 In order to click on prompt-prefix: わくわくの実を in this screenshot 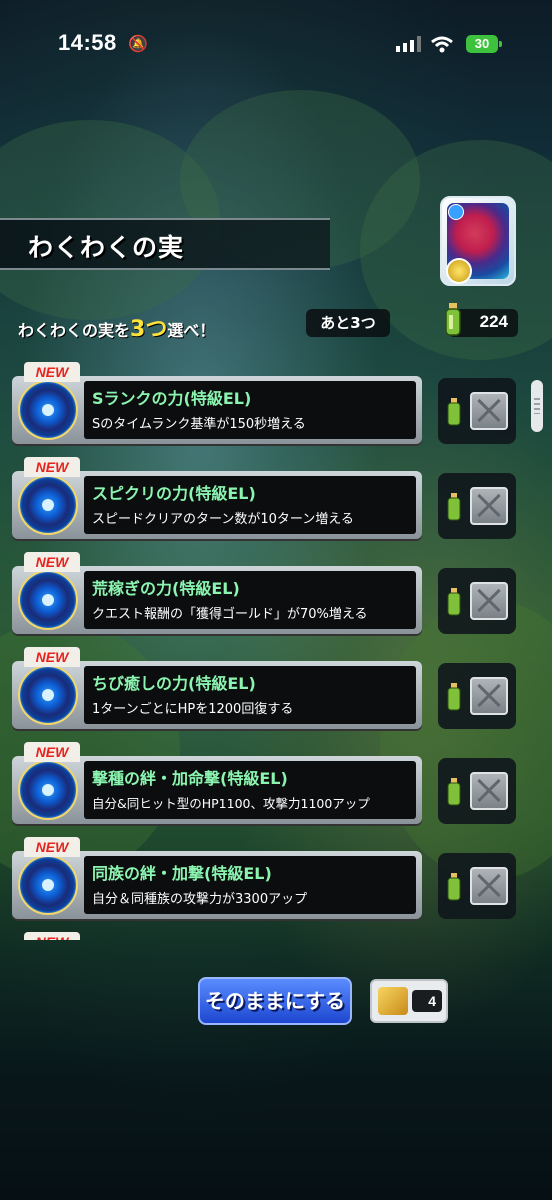, I will do `click(74, 330)`.